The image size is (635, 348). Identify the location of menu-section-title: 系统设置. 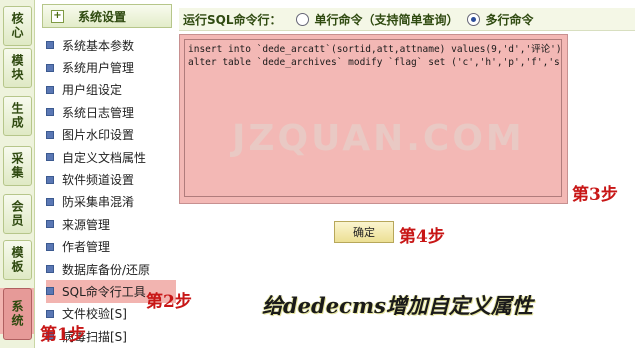
(102, 16).